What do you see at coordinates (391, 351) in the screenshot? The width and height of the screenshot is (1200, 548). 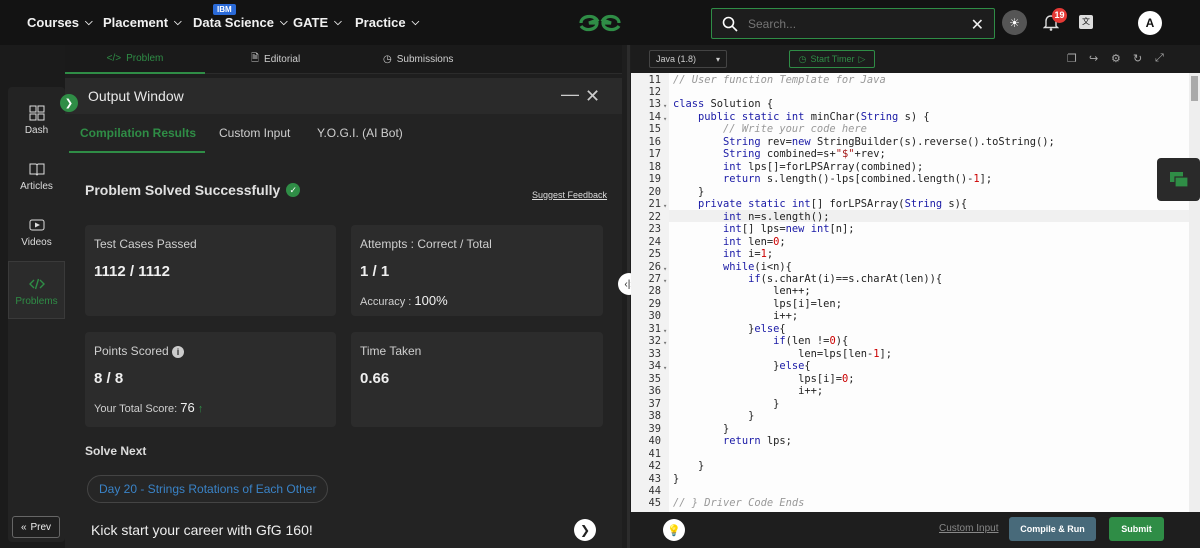 I see `time-label: Time Taken` at bounding box center [391, 351].